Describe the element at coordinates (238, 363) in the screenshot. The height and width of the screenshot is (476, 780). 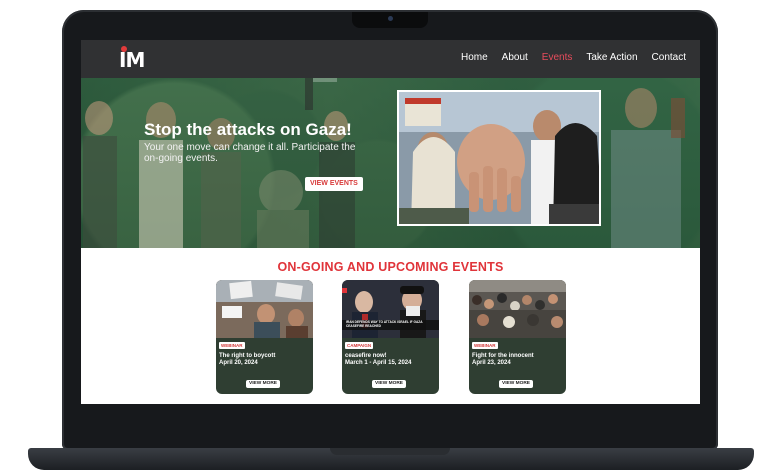
I see `event-date: April 20, 2024` at that location.